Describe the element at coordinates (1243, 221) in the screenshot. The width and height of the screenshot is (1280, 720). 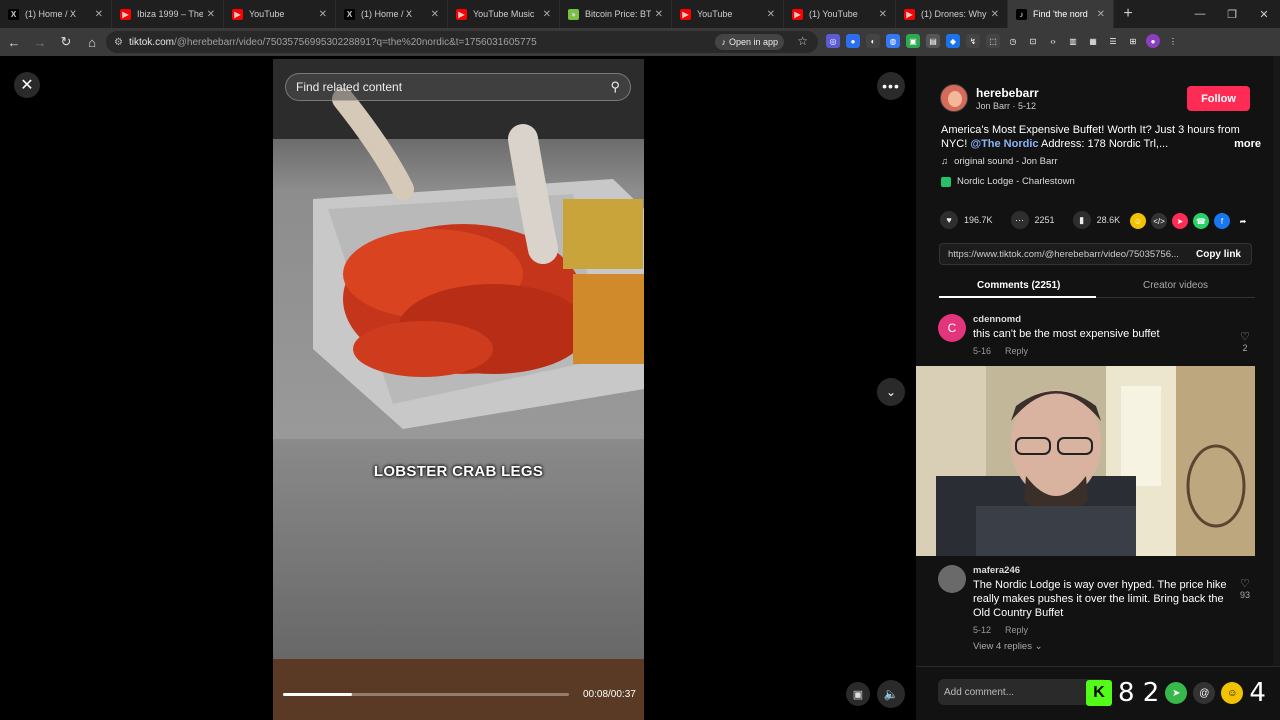
I see `share-arrow-icon: ➦` at that location.